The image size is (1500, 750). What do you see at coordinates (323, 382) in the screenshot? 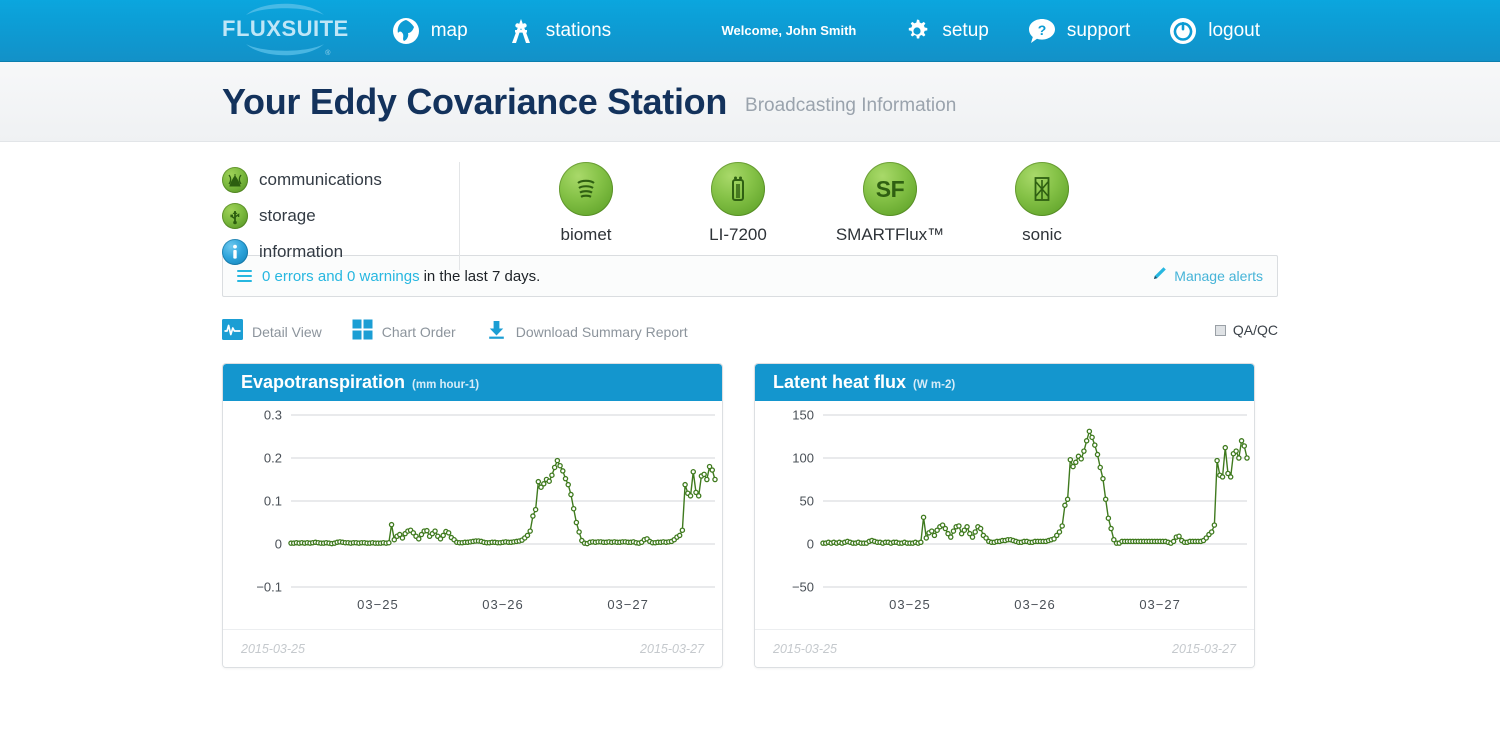
I see `chart-title-evapotranspiration: Evapotranspiration` at bounding box center [323, 382].